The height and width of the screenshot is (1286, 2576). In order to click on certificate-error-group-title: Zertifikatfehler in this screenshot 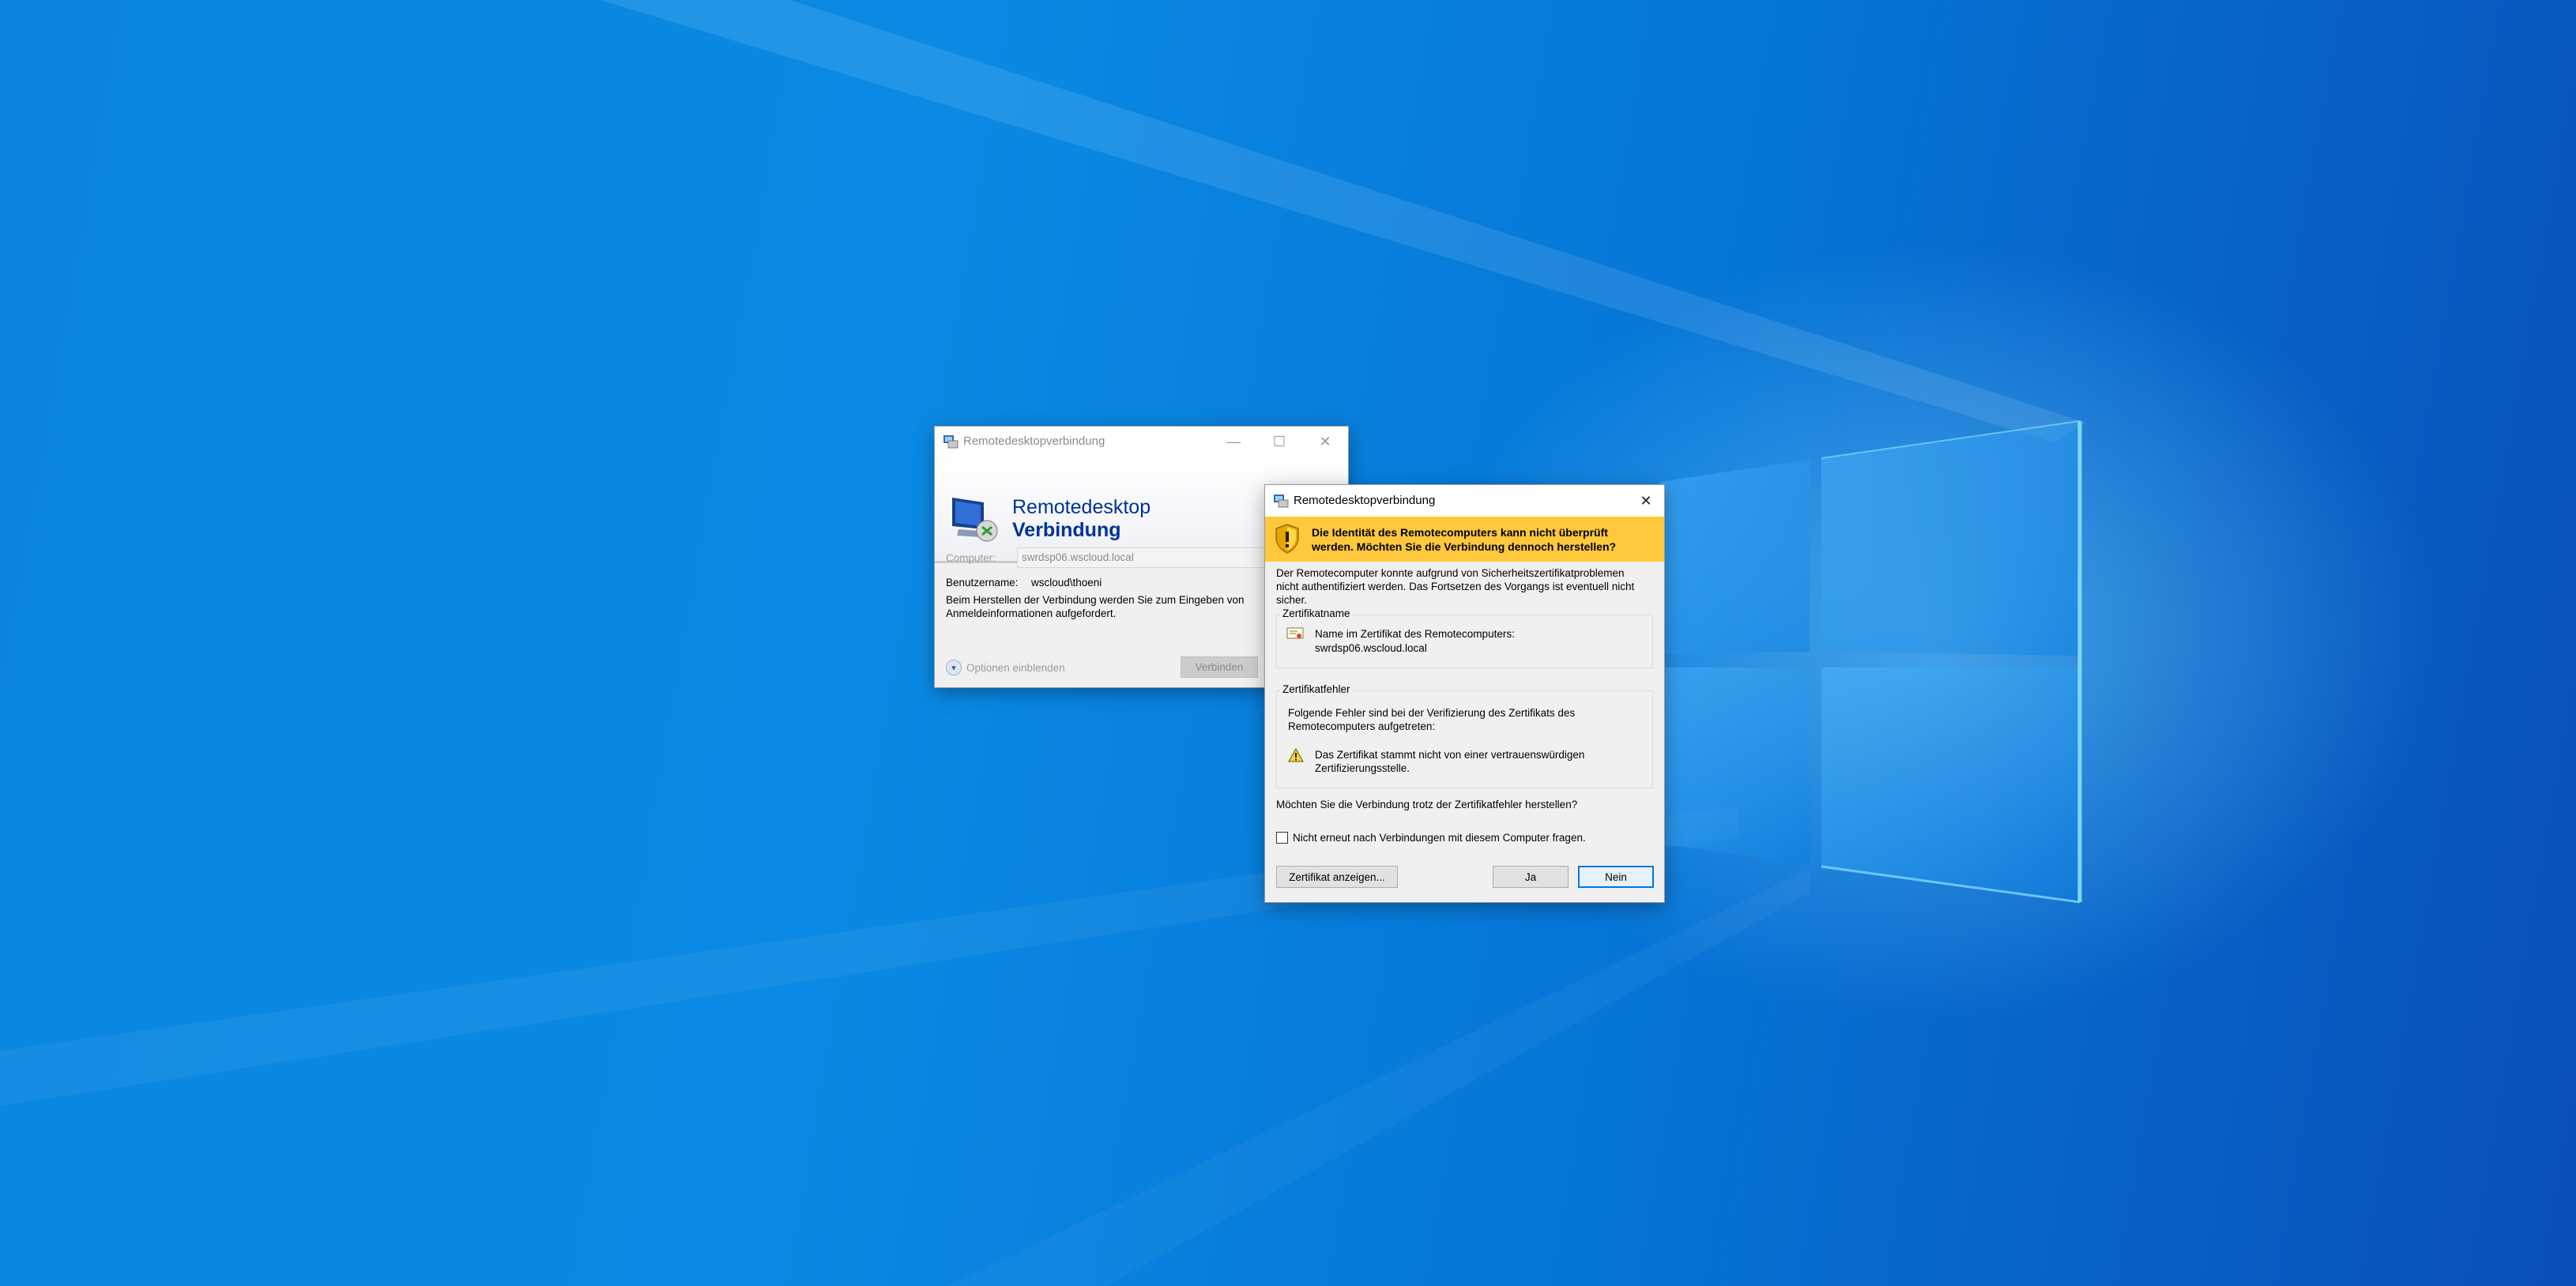, I will do `click(1316, 689)`.